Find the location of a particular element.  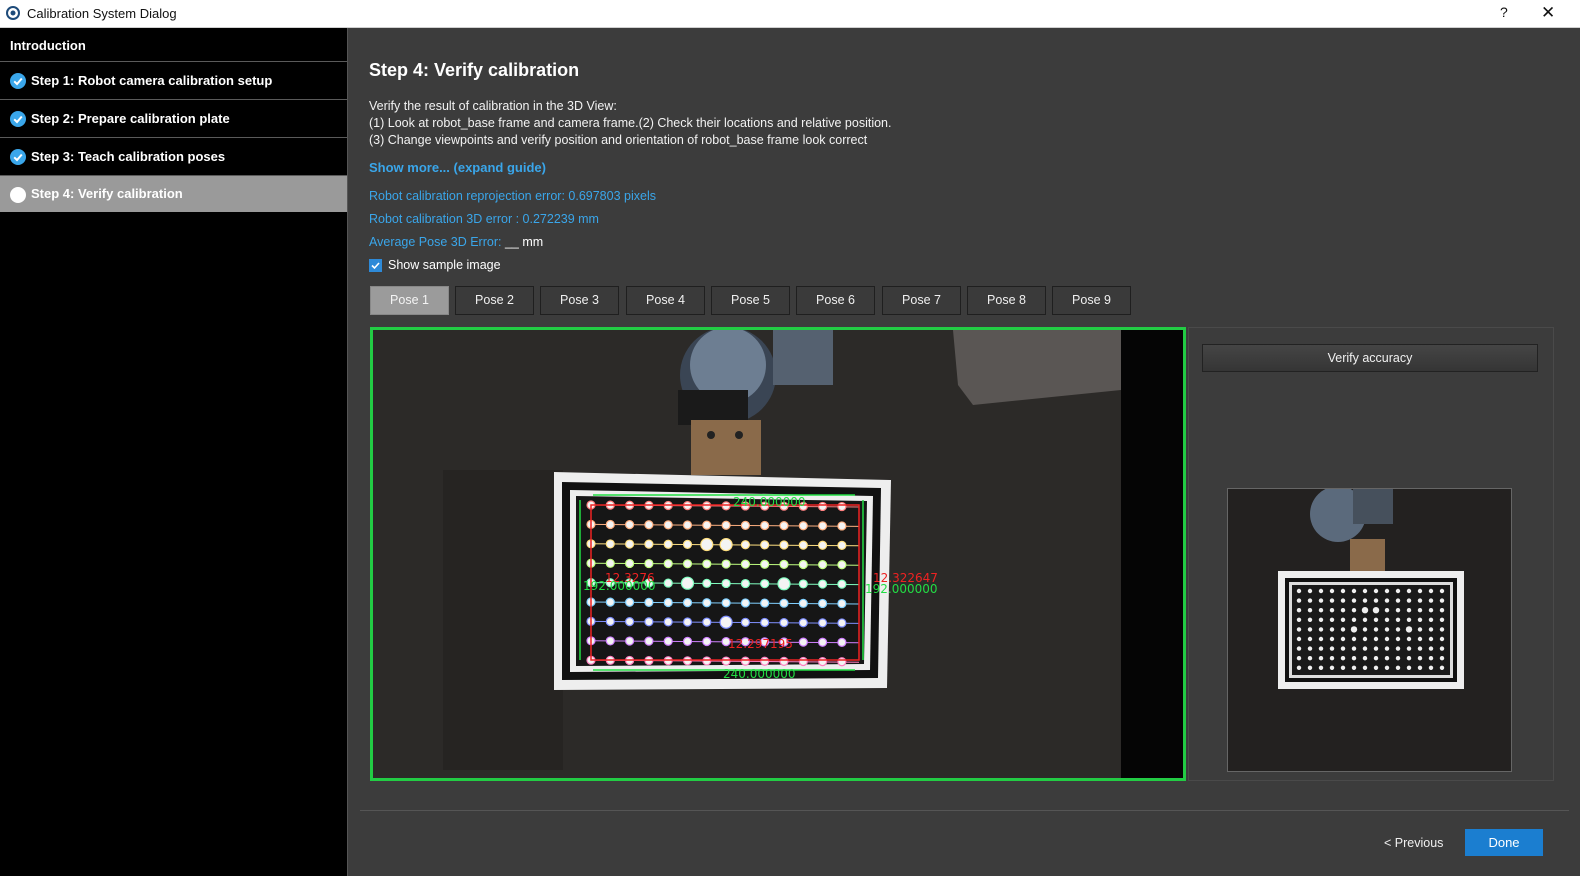

window-title: Calibration System Dialog is located at coordinates (102, 13).